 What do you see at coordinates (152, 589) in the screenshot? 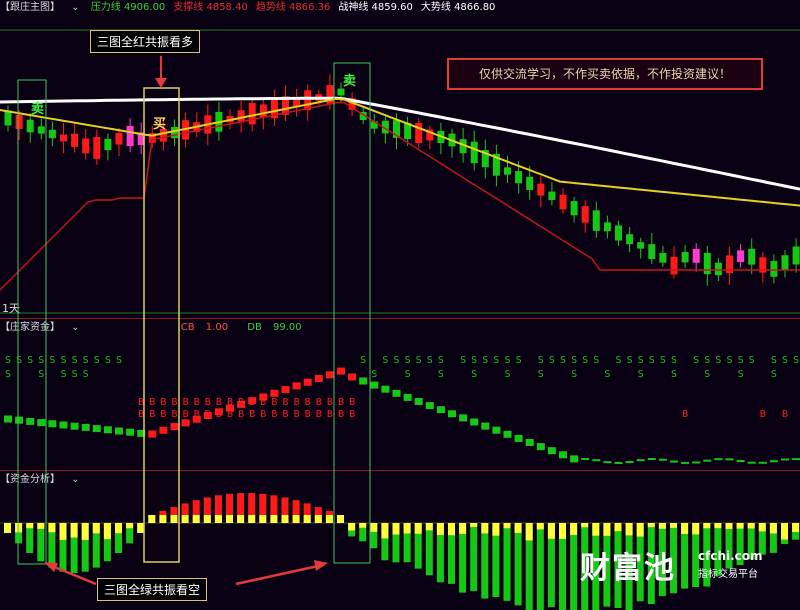
I see `bottom-note: 三图全绿共振看空` at bounding box center [152, 589].